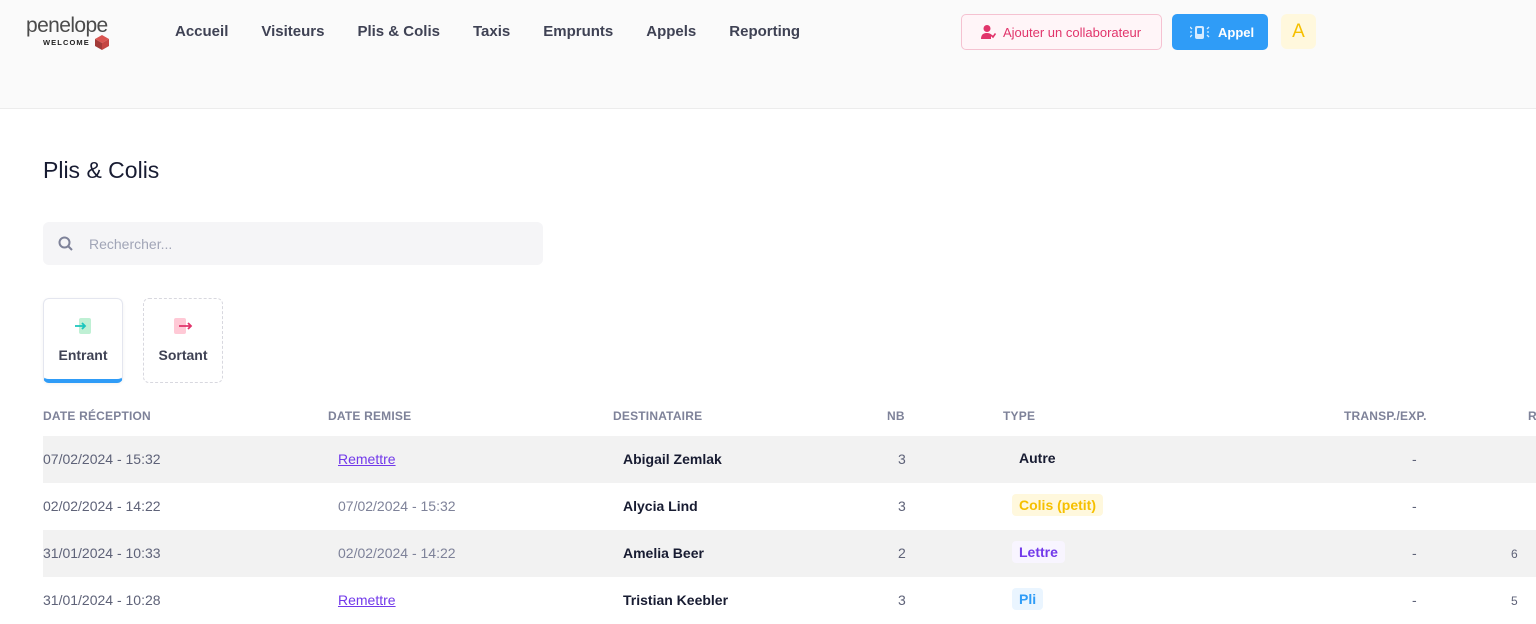 The width and height of the screenshot is (1536, 624). Describe the element at coordinates (102, 553) in the screenshot. I see `cell-date-reception: 31/01/2024 - 10:33` at that location.